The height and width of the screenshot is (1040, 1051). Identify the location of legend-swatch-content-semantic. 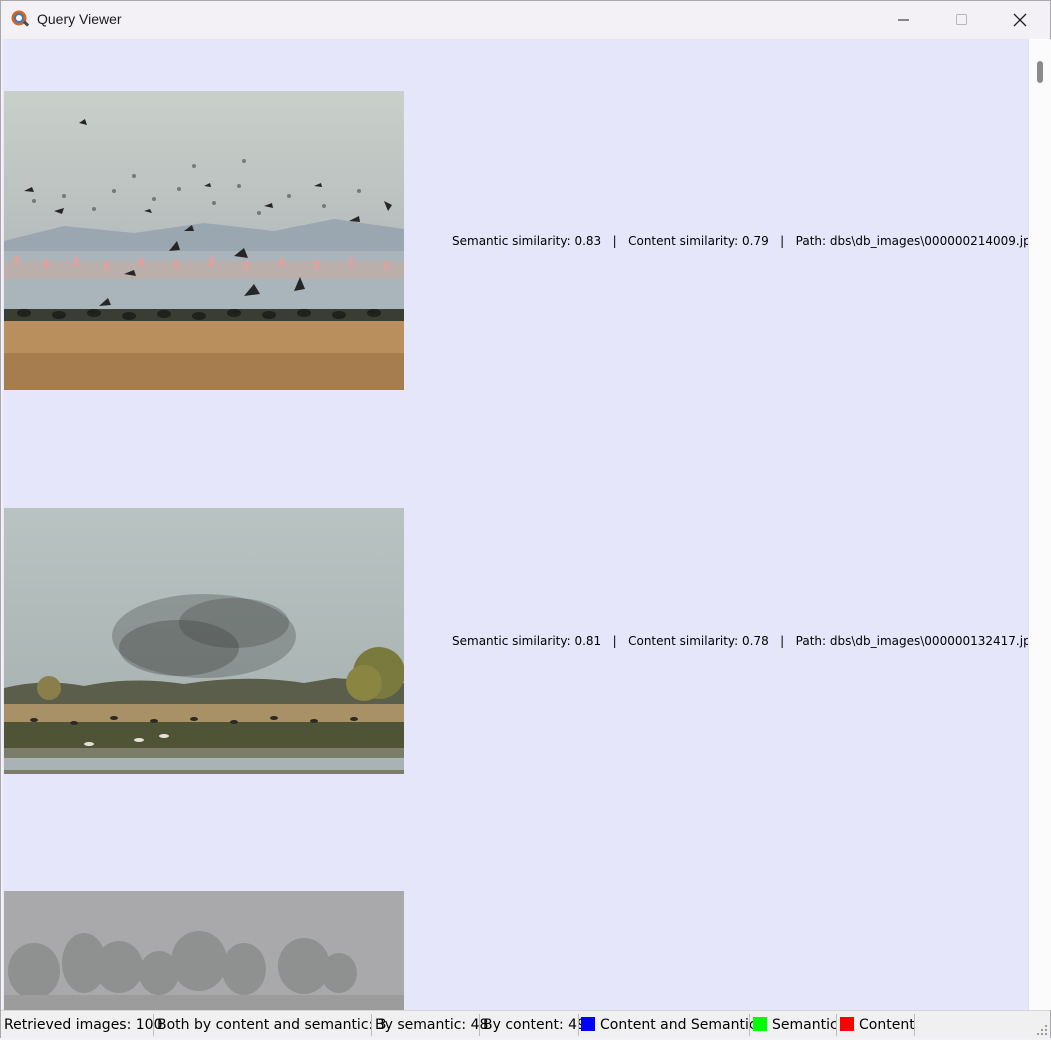
(588, 1024).